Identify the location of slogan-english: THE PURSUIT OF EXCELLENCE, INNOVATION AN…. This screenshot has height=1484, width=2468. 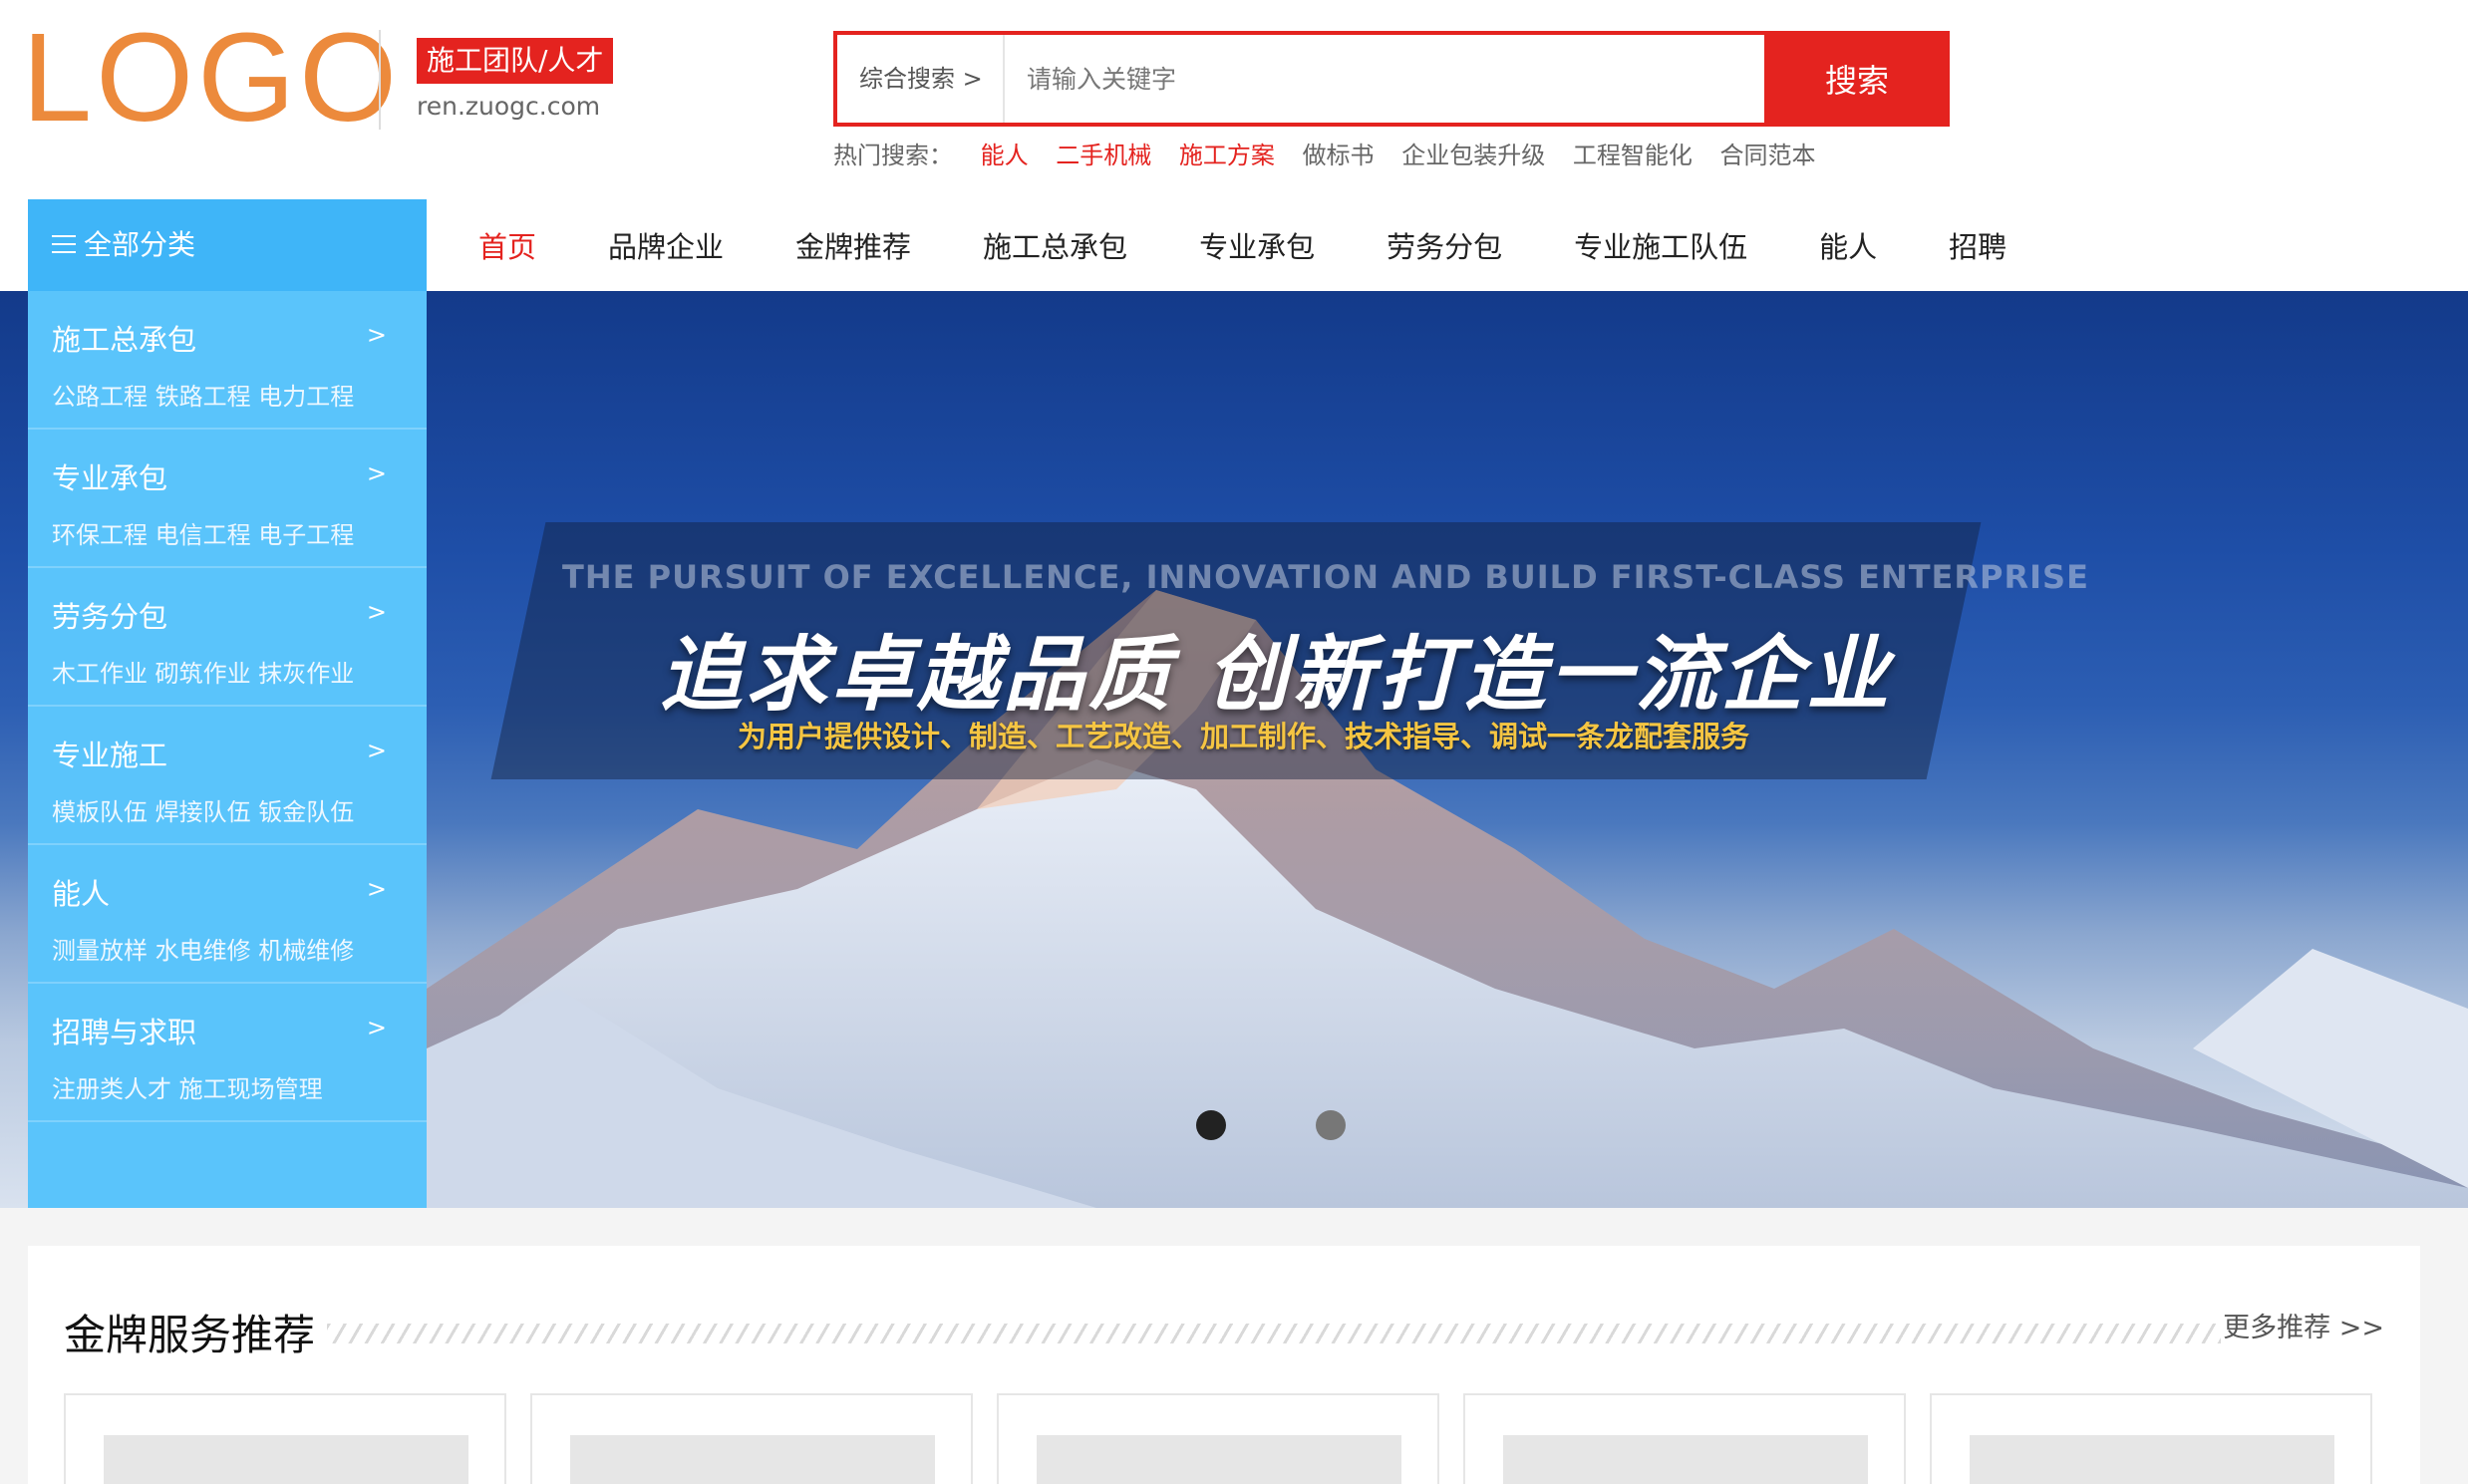
(1325, 577).